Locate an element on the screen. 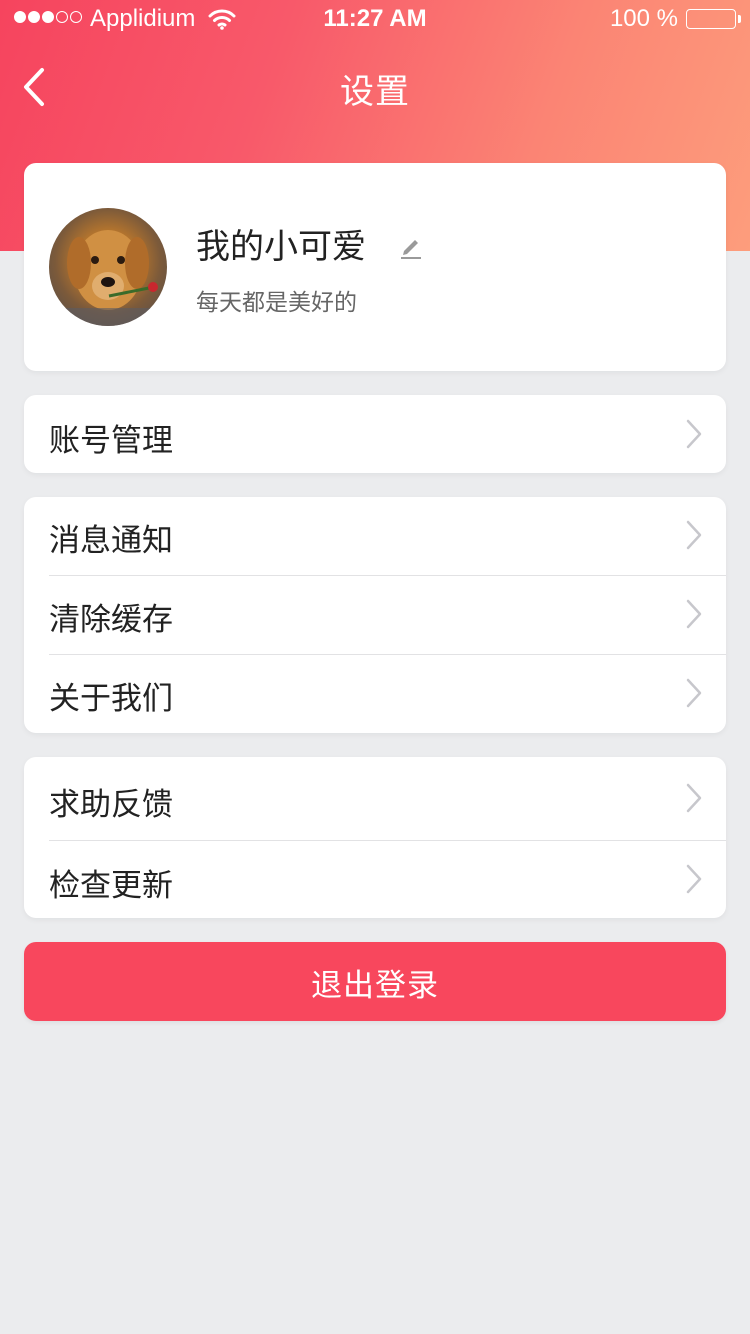  battery-percentage: 100 % is located at coordinates (643, 18).